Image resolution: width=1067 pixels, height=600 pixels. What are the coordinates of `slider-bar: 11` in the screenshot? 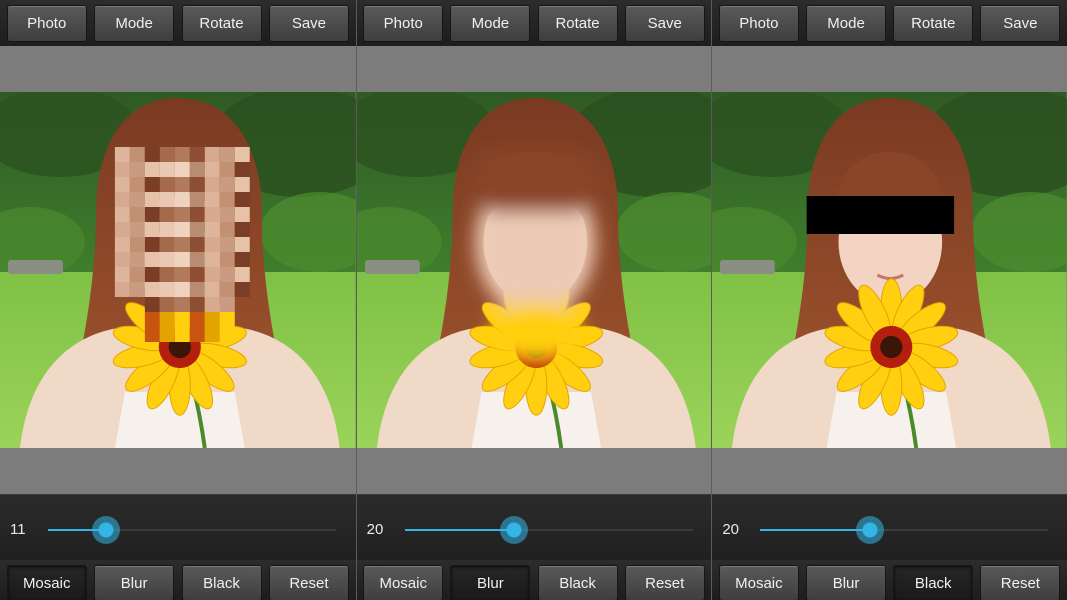 It's located at (178, 527).